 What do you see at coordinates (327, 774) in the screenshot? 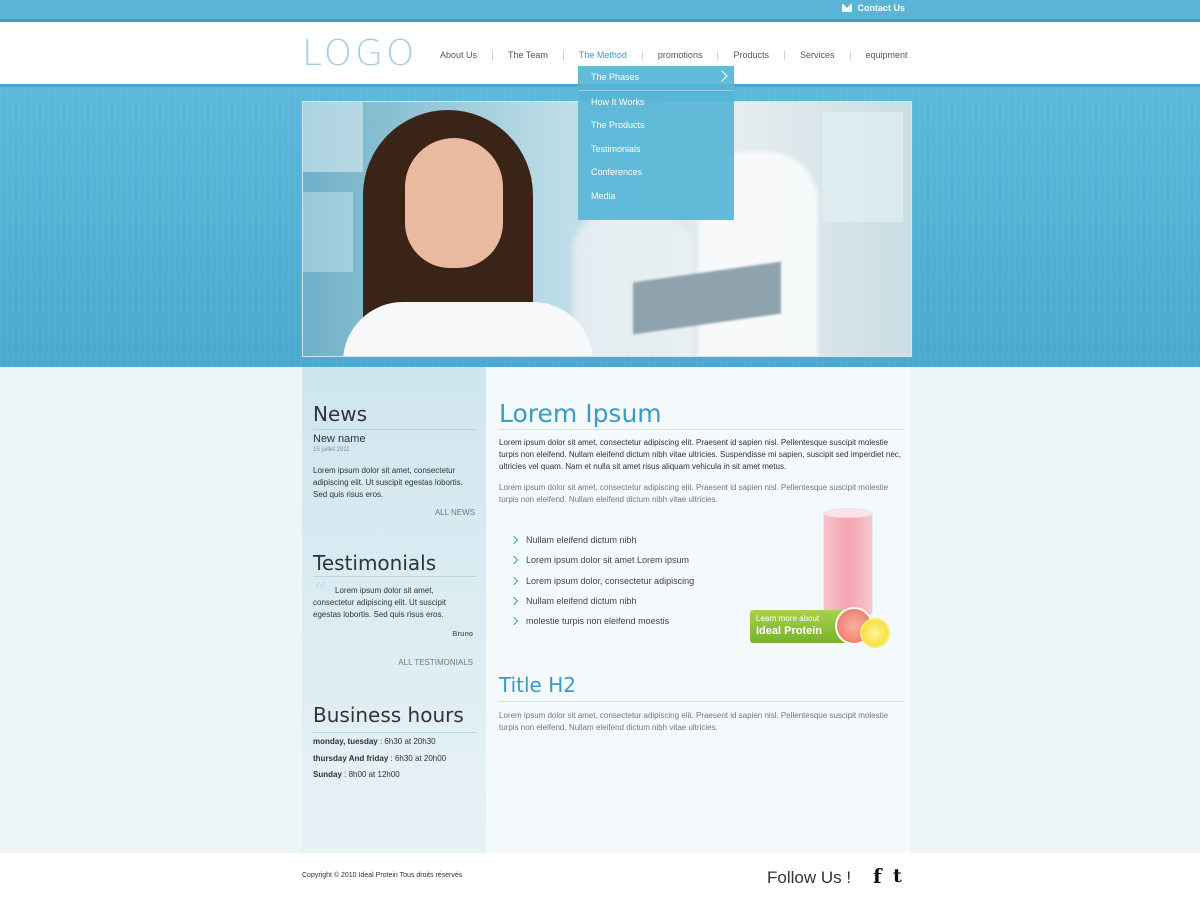
I see `hours-days: Sunday` at bounding box center [327, 774].